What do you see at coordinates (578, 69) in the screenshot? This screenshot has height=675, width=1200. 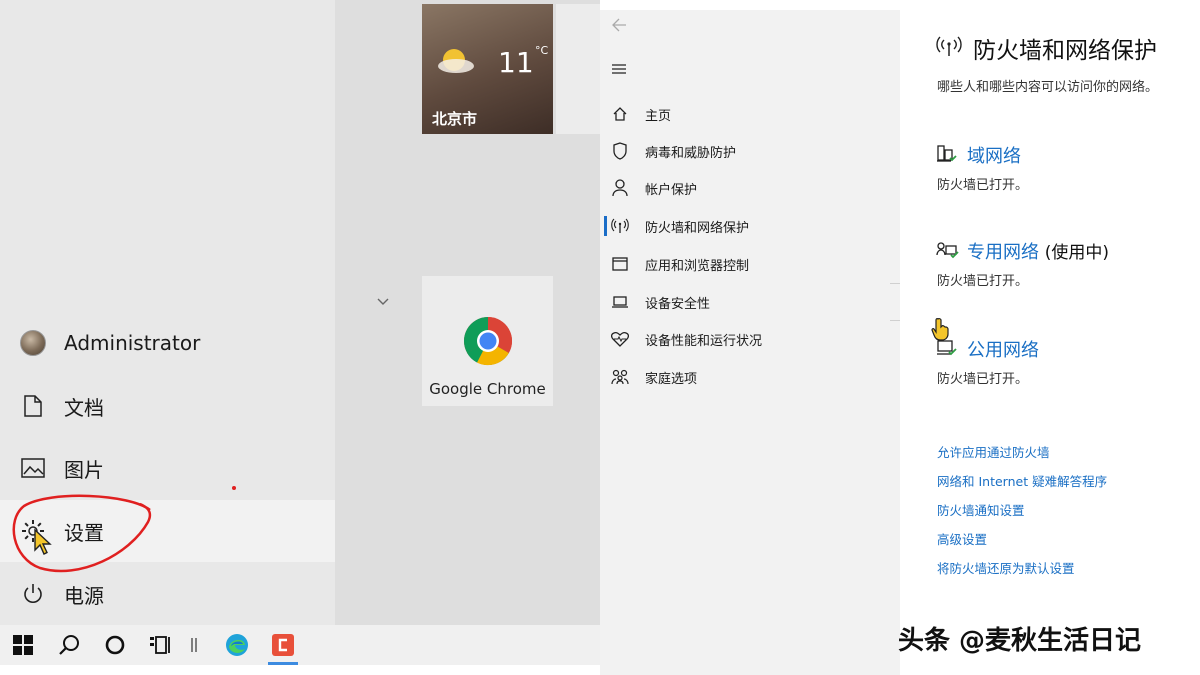 I see `blank-tile` at bounding box center [578, 69].